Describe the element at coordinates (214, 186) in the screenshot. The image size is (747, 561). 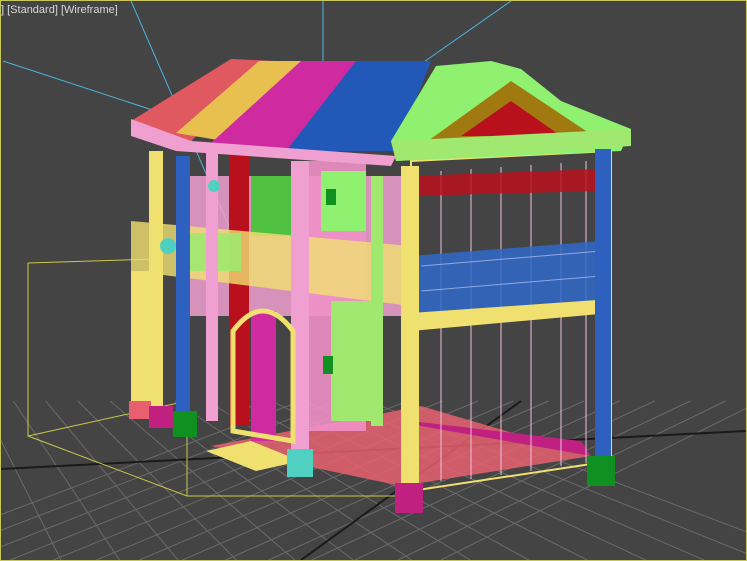
I see `lantern-left` at that location.